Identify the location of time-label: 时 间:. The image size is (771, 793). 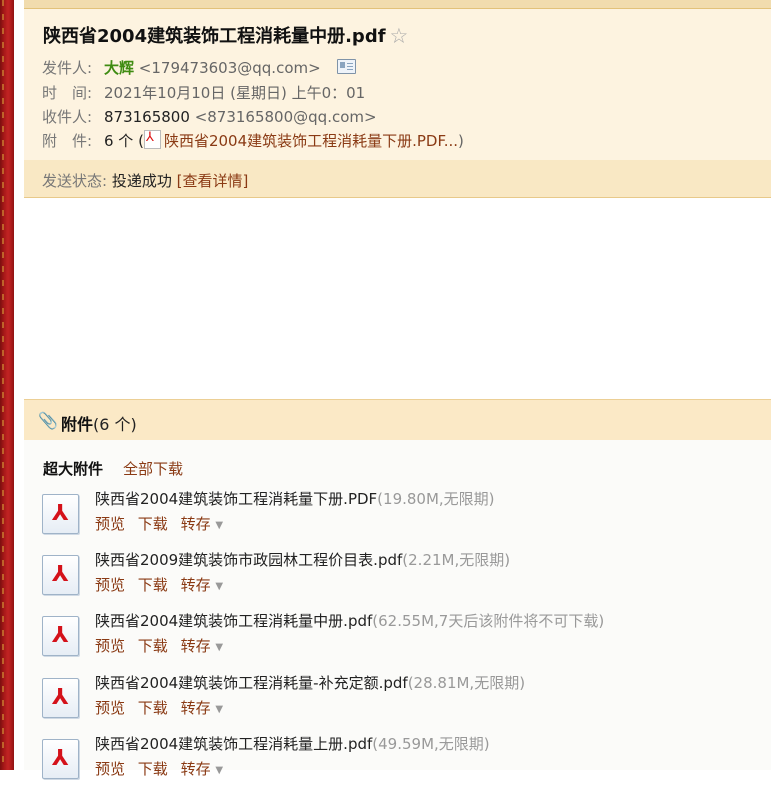
(67, 93).